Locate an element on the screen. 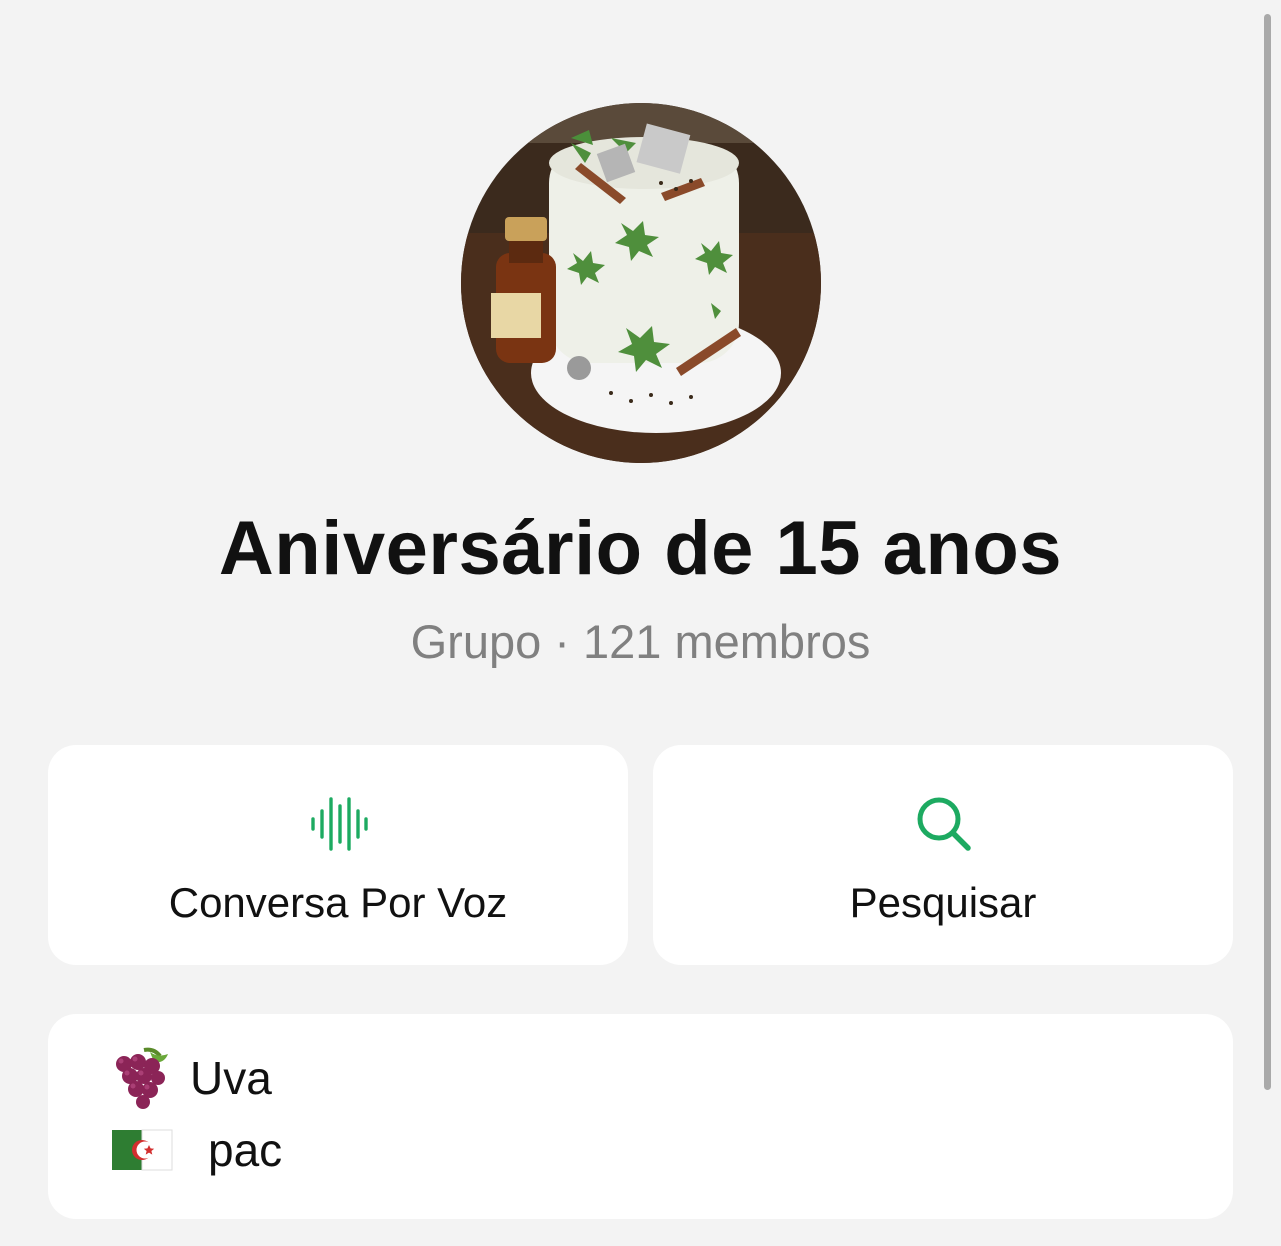 The height and width of the screenshot is (1246, 1281). group-avatar is located at coordinates (641, 283).